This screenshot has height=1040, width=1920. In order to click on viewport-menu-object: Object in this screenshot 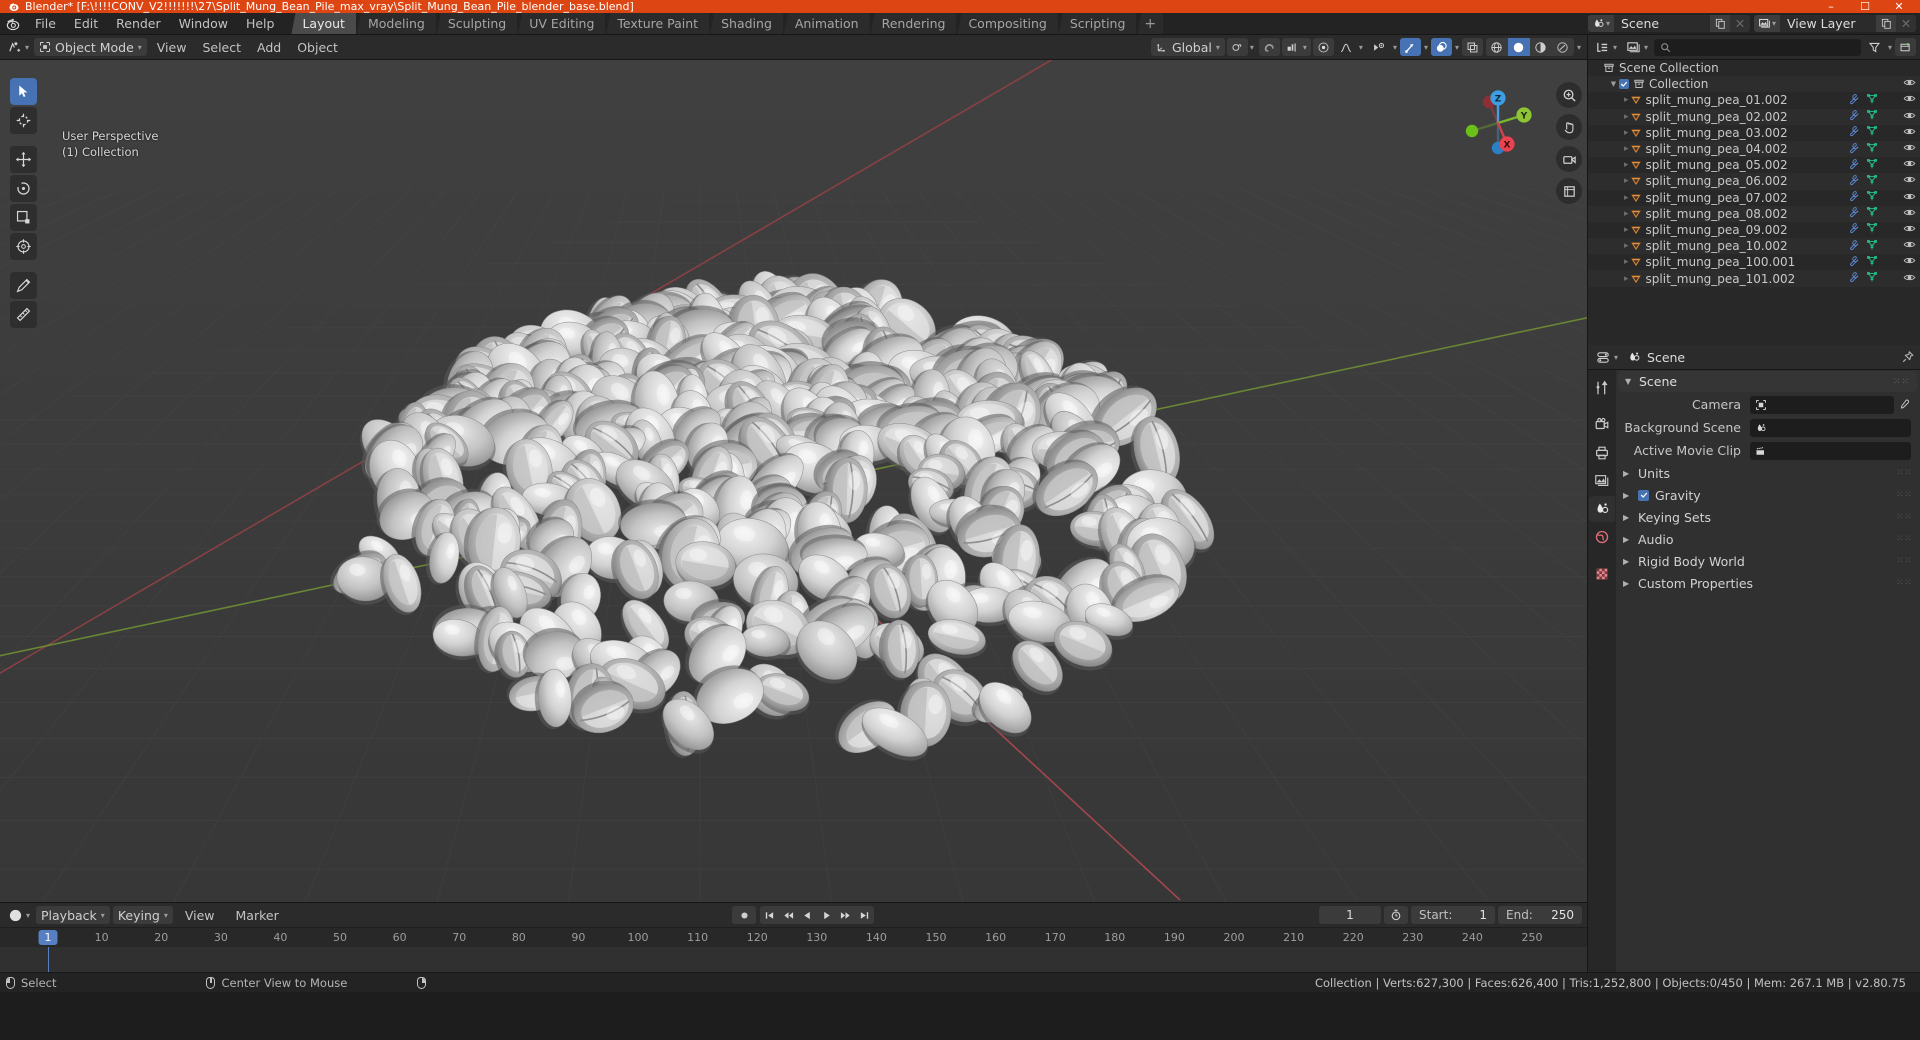, I will do `click(317, 47)`.